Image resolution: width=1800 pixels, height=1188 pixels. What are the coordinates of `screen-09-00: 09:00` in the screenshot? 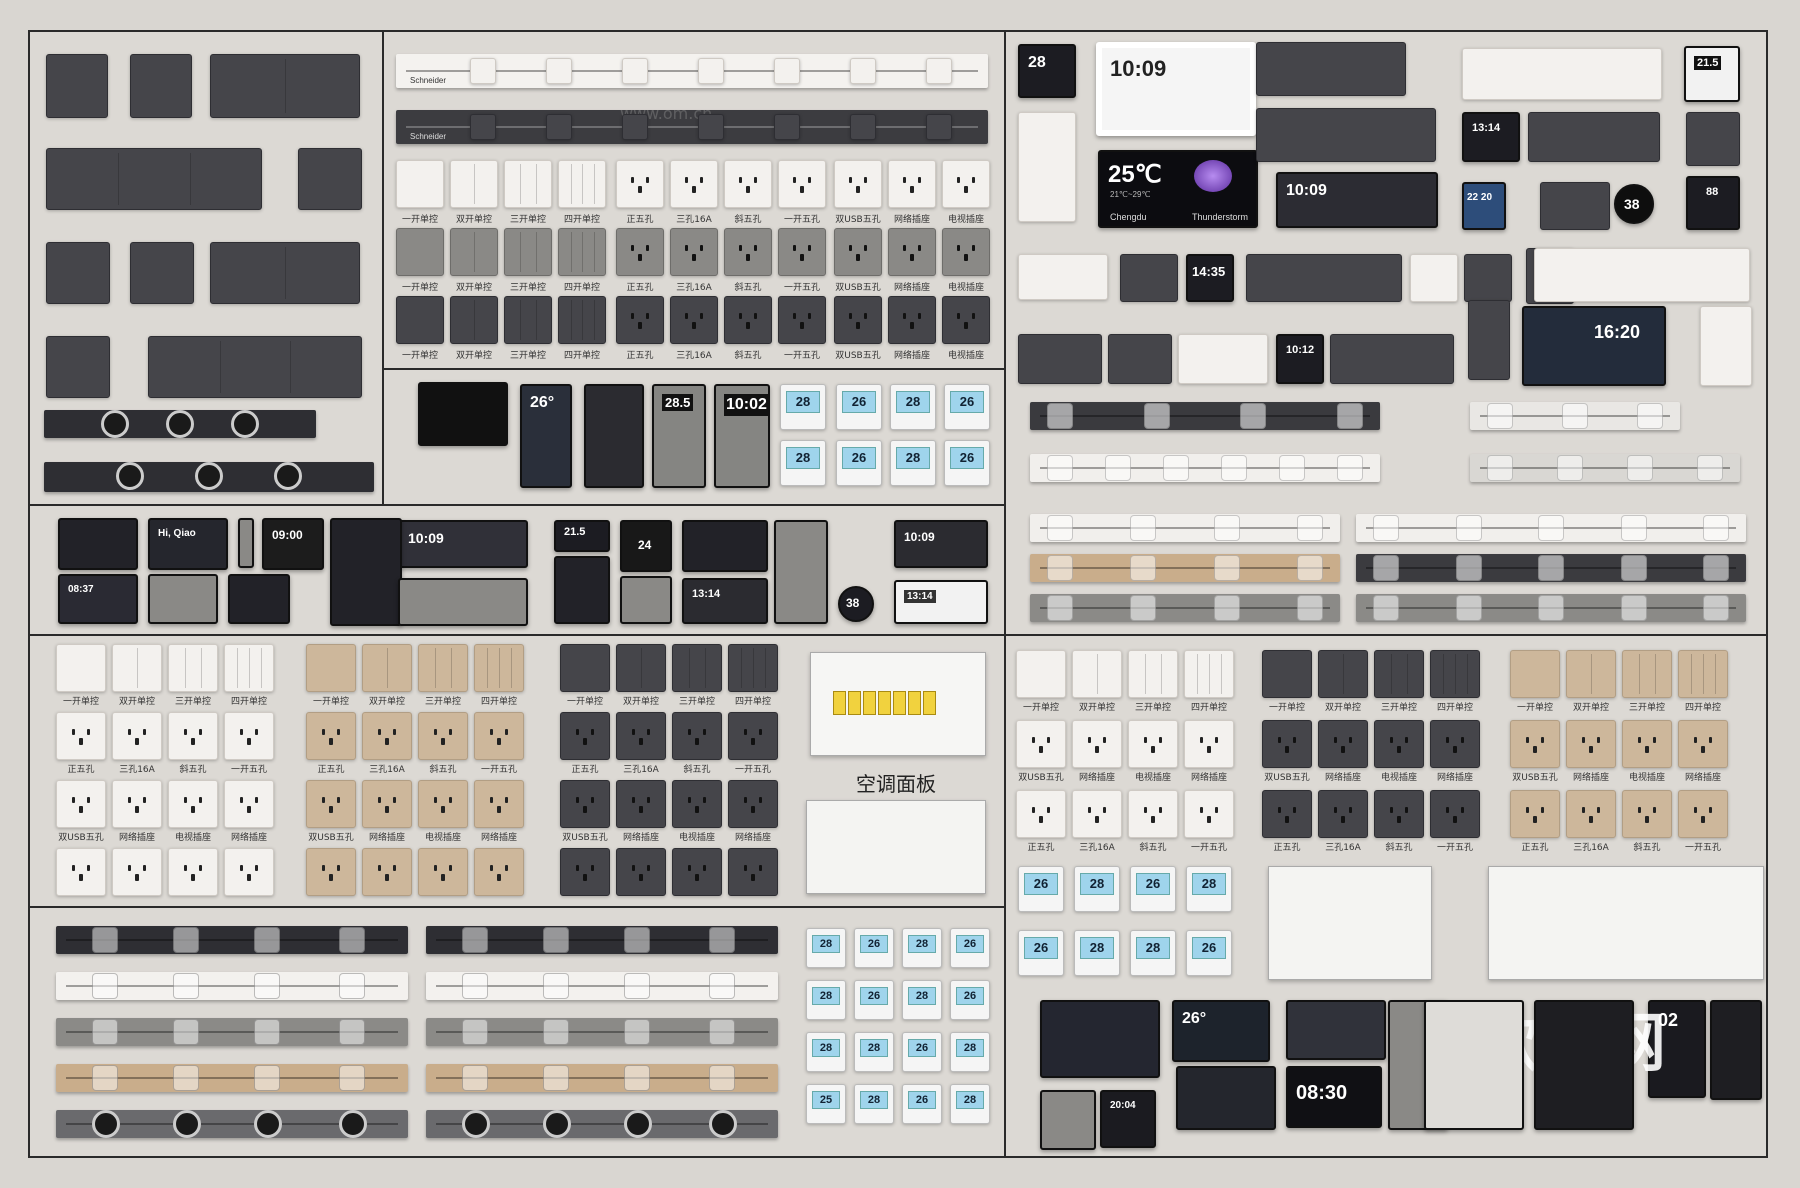 It's located at (293, 544).